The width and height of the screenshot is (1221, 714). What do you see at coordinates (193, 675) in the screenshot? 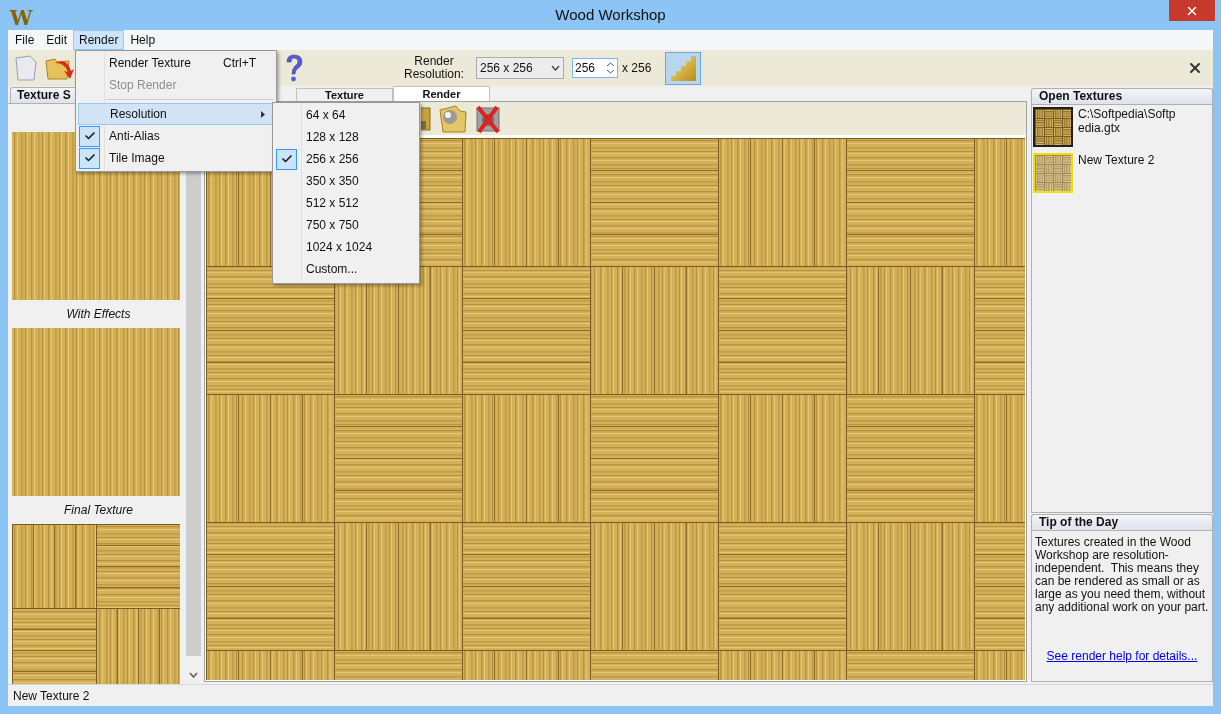
I see `scroll-down-icon` at bounding box center [193, 675].